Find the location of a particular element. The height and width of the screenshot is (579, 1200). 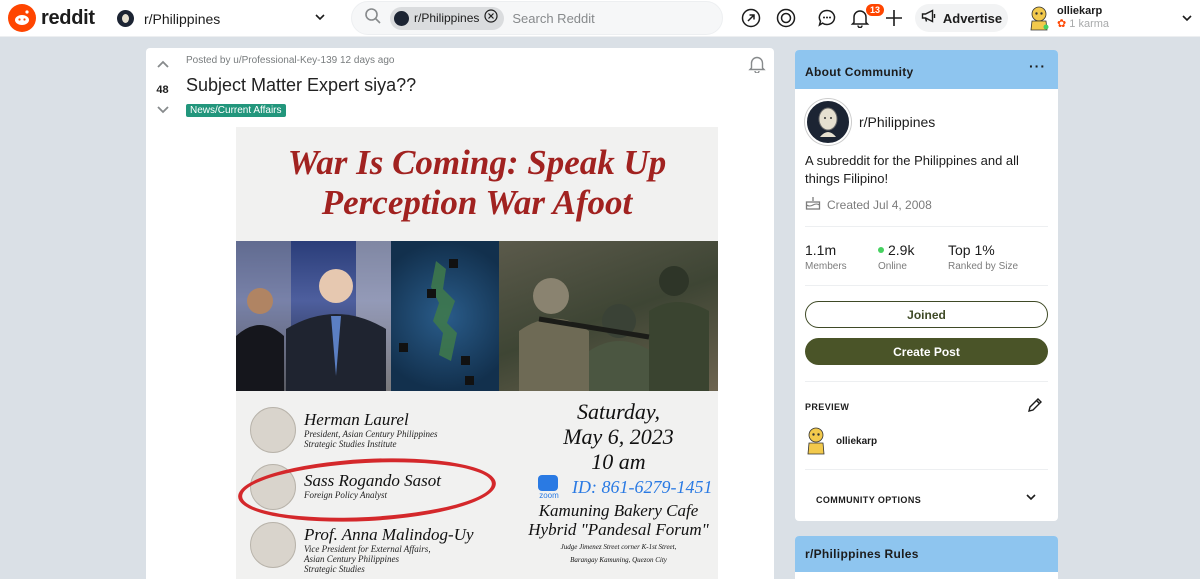

members-value: 1.1m is located at coordinates (821, 250).